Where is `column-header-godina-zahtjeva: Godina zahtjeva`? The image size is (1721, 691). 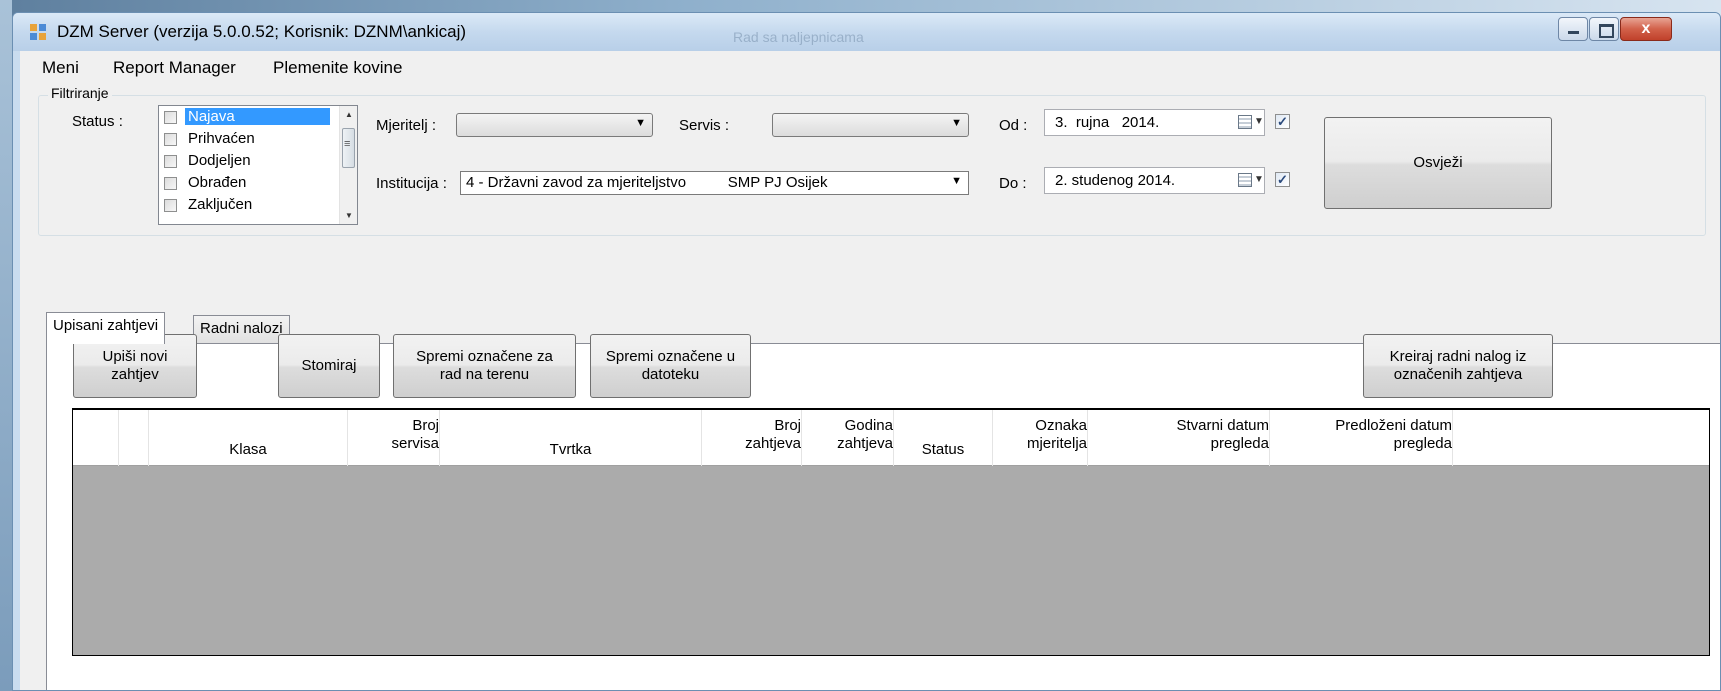 column-header-godina-zahtjeva: Godina zahtjeva is located at coordinates (848, 438).